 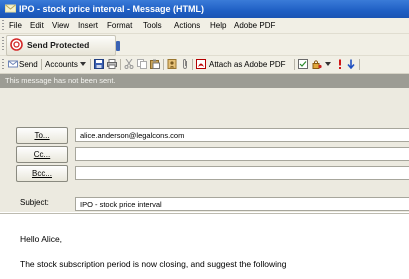 What do you see at coordinates (242, 204) in the screenshot?
I see `subject-field: IPO - stock price interval` at bounding box center [242, 204].